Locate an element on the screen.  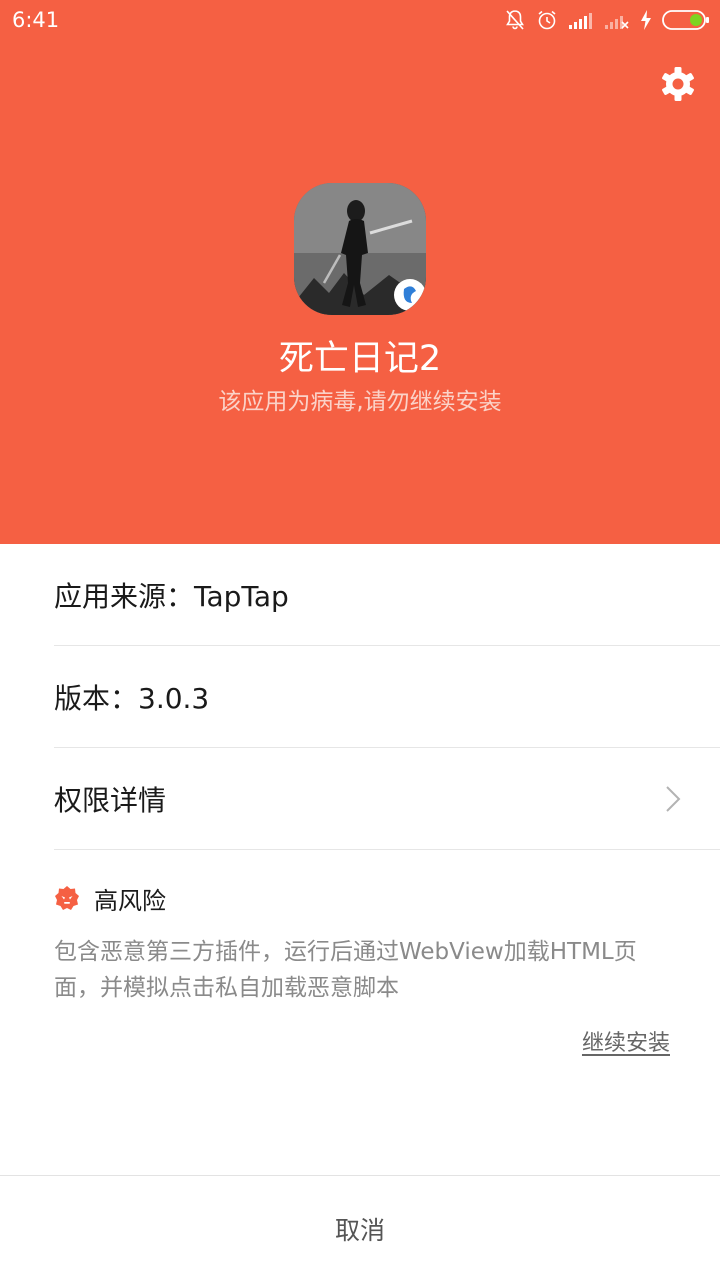
status-time: 6:41 is located at coordinates (36, 20).